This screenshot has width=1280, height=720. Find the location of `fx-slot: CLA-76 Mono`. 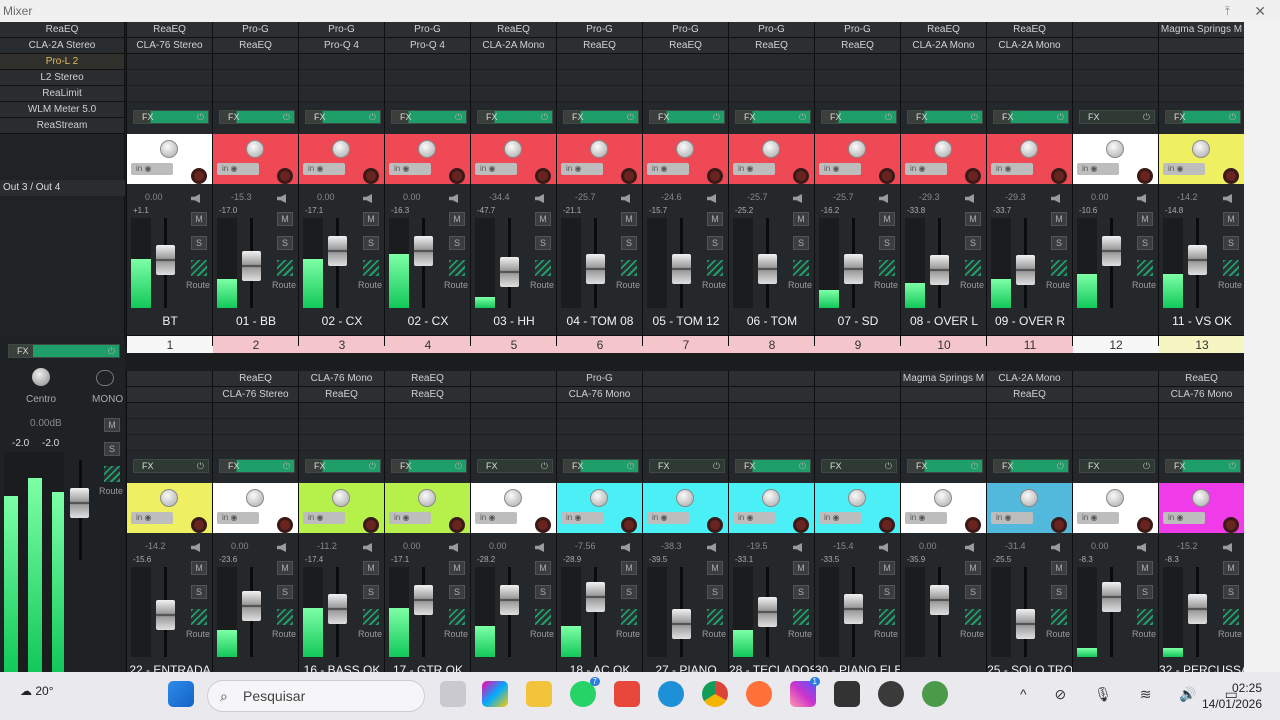

fx-slot: CLA-76 Mono is located at coordinates (341, 379).